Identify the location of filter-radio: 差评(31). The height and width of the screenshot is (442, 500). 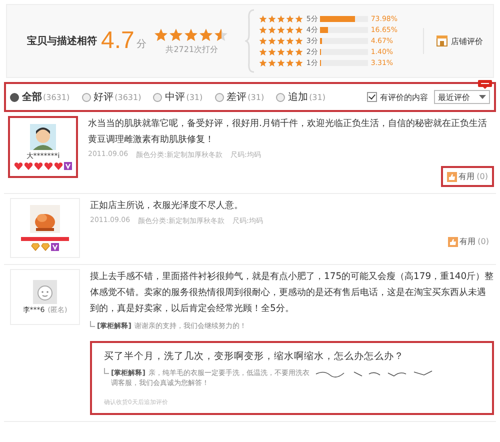
(239, 97).